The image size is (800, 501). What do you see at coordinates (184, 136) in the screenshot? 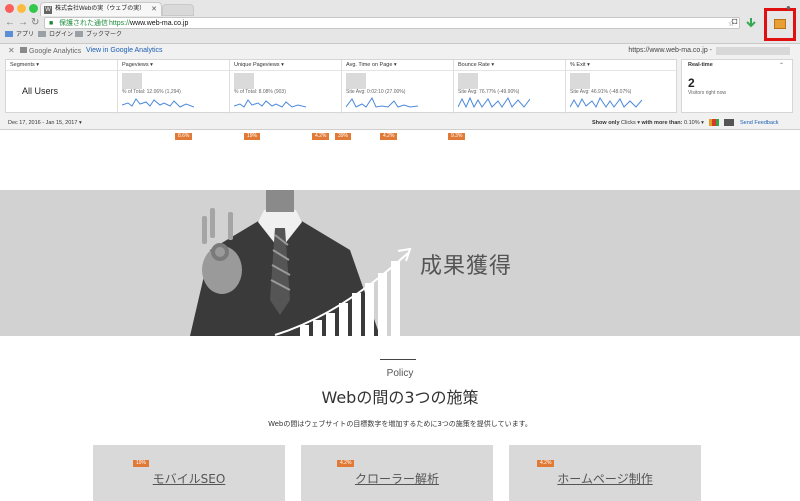
I see `click-badge: 8.6%` at bounding box center [184, 136].